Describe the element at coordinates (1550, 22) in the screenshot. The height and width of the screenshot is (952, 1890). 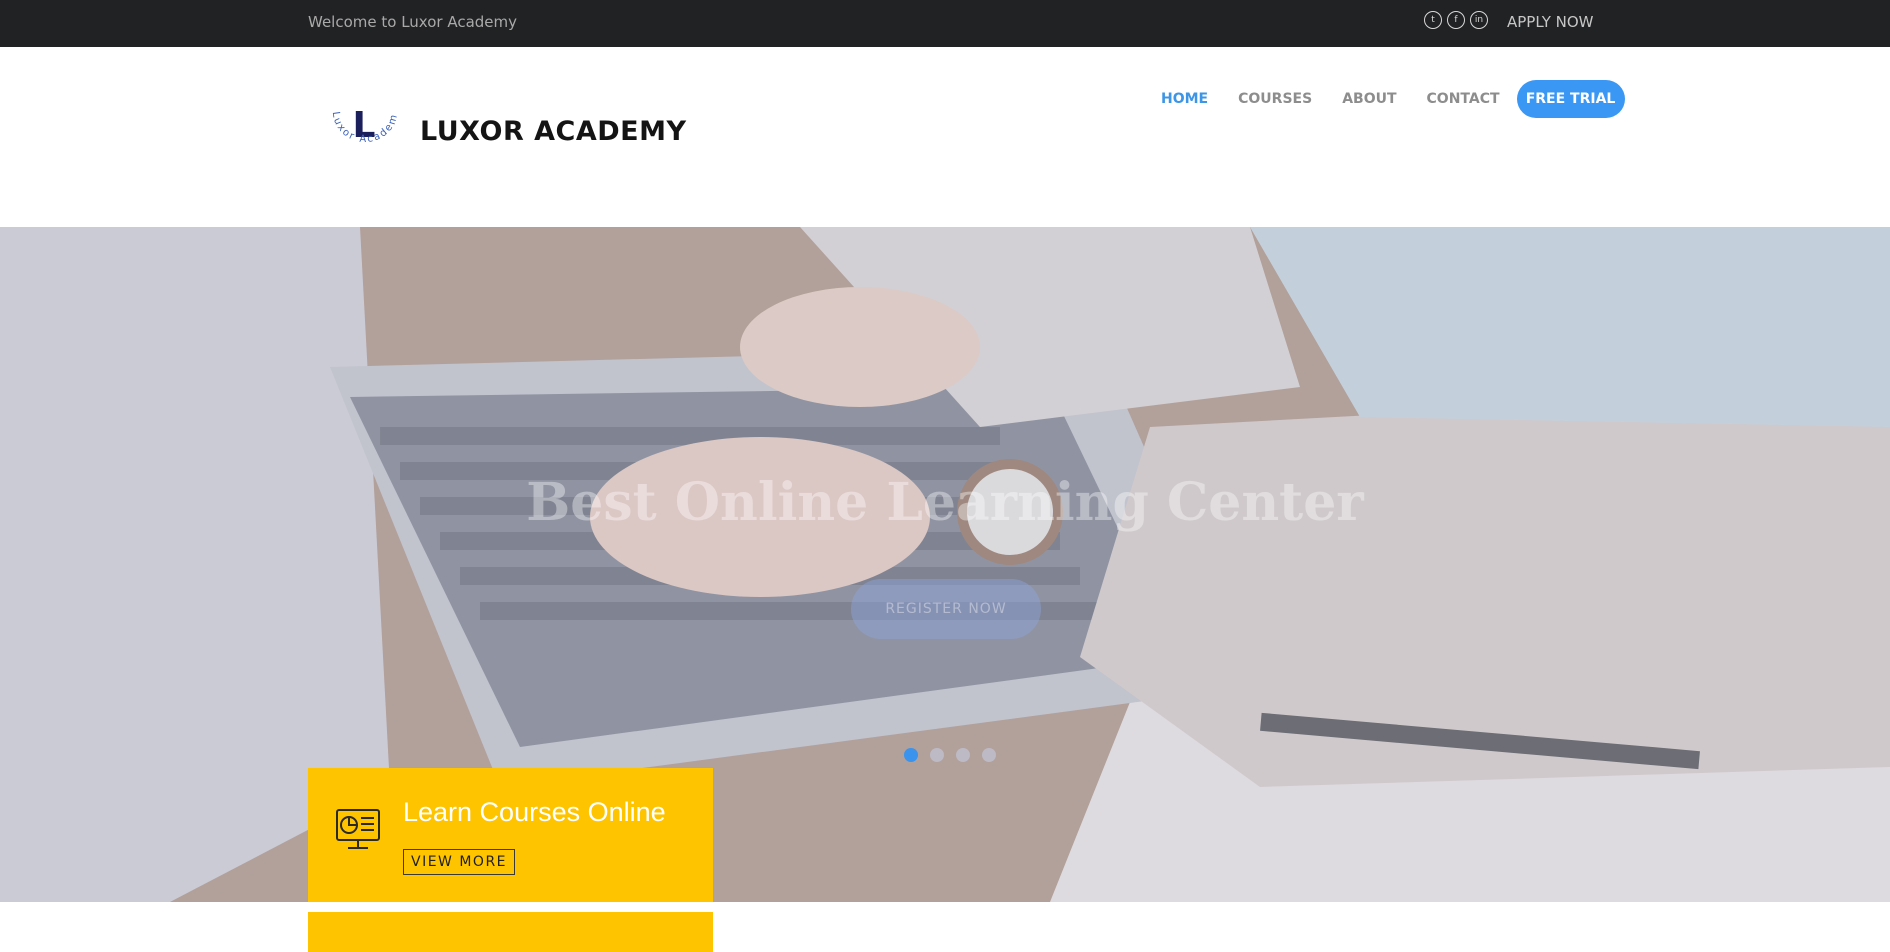
I see `apply-now-link: APPLY NOW` at that location.